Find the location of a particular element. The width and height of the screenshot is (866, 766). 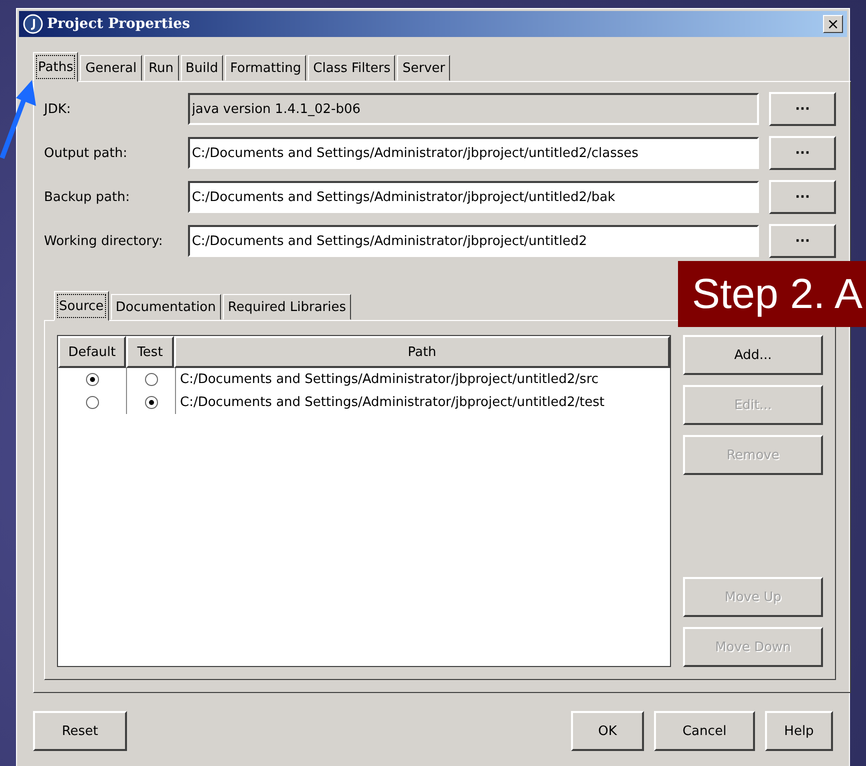

tab: Source is located at coordinates (81, 306).